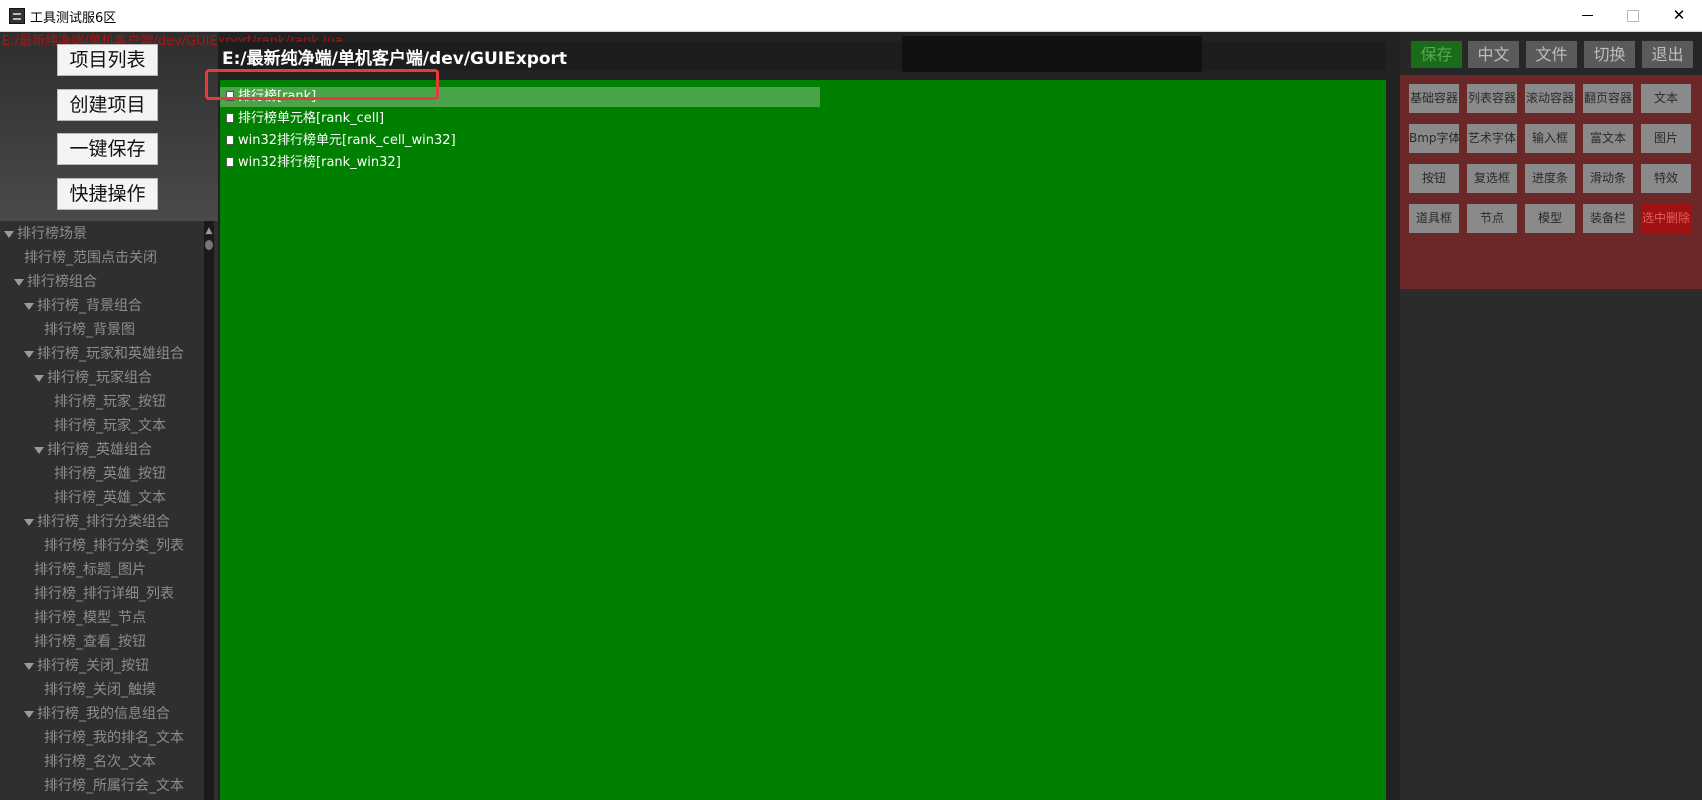 The width and height of the screenshot is (1702, 800). Describe the element at coordinates (1608, 98) in the screenshot. I see `widget-button: 翻页容器` at that location.